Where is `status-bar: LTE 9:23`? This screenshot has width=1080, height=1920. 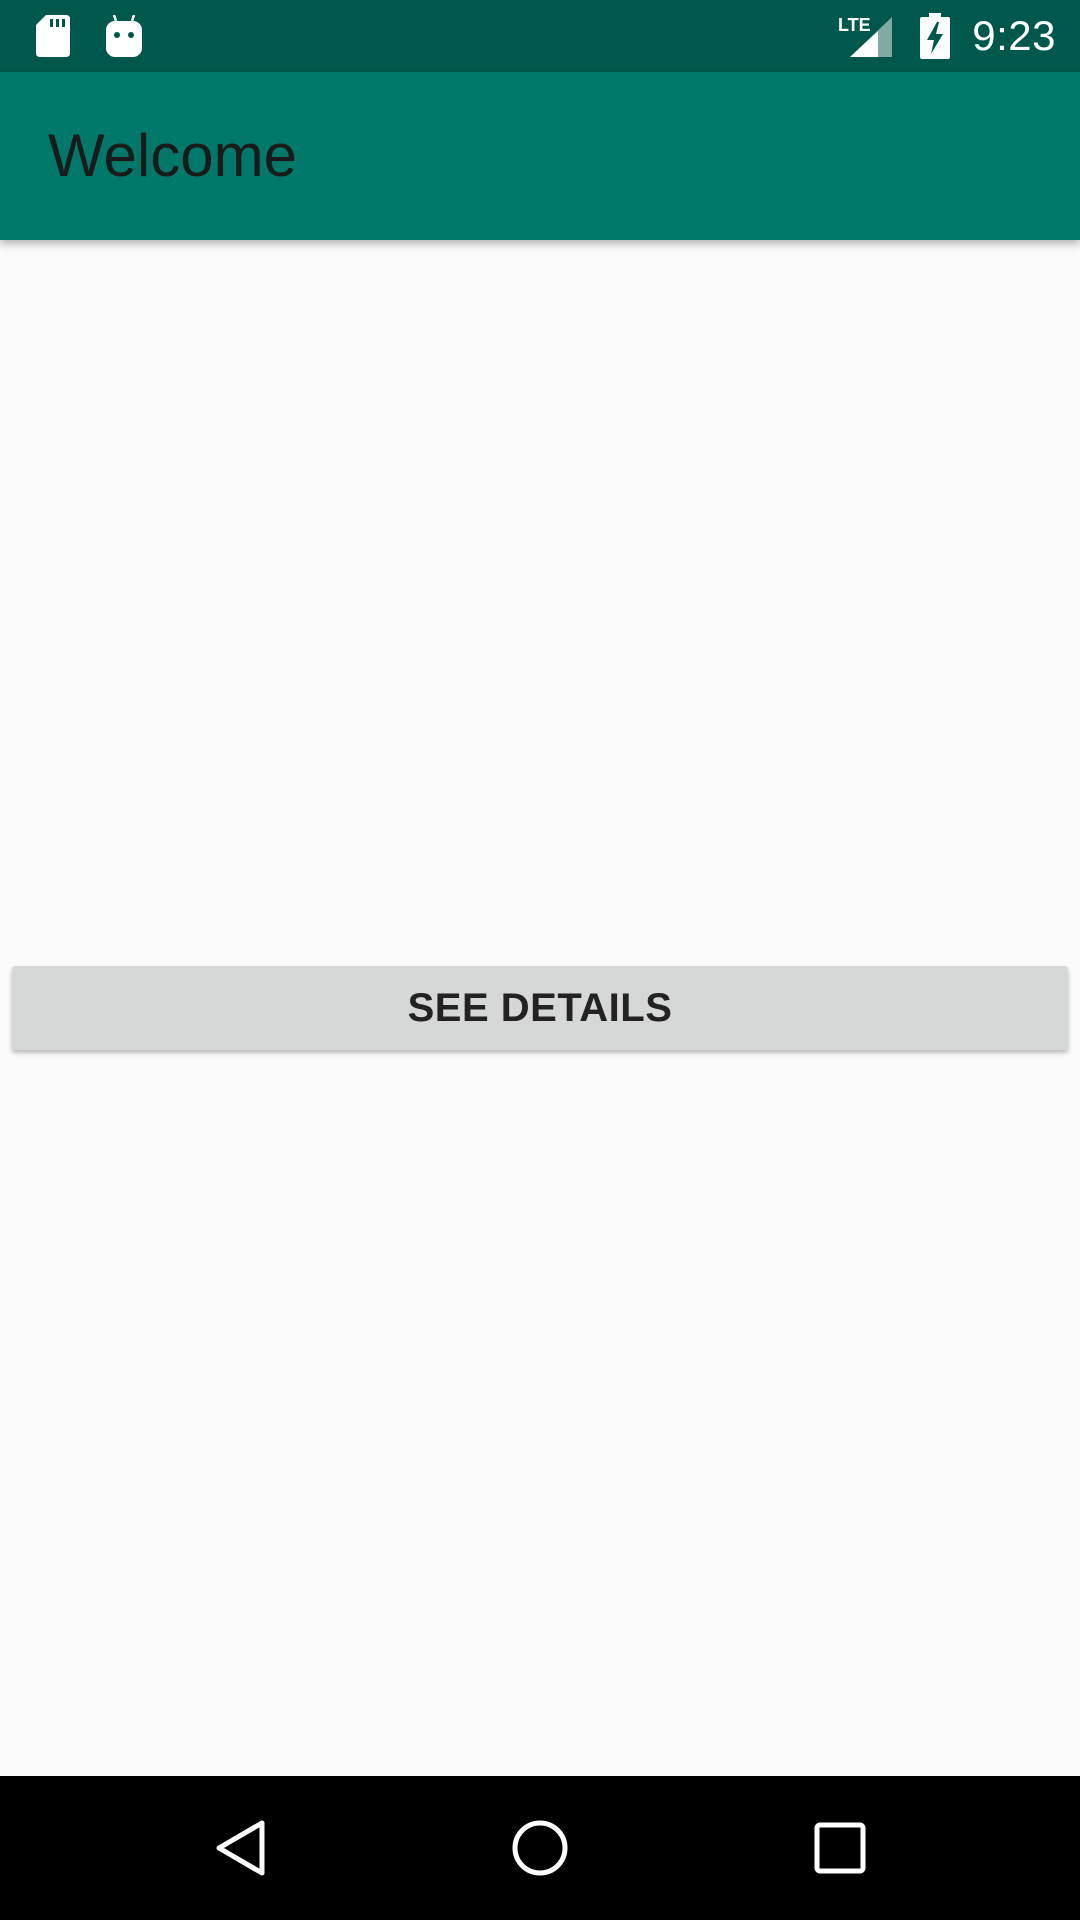
status-bar: LTE 9:23 is located at coordinates (540, 36).